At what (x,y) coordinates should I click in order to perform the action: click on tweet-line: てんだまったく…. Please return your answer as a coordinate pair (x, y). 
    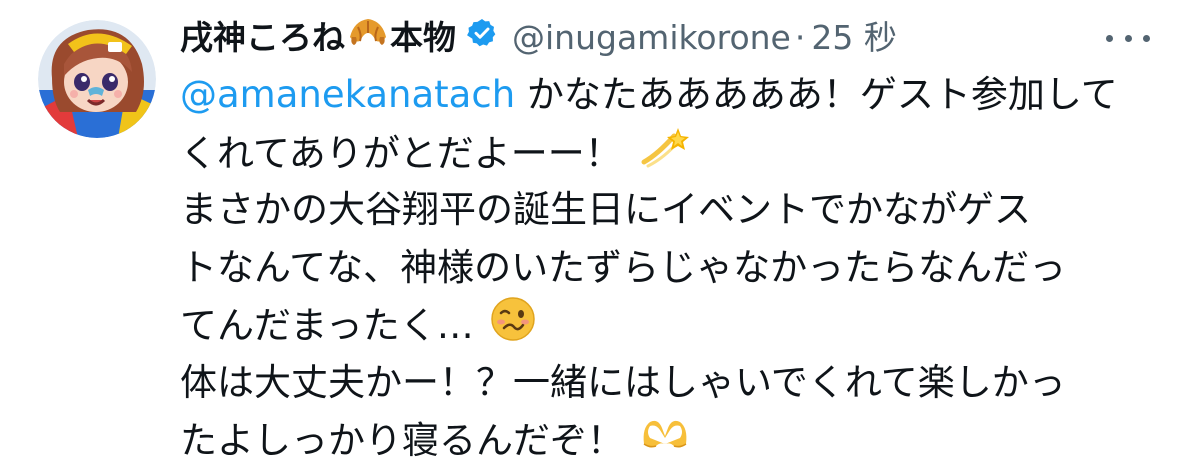
    Looking at the image, I should click on (660, 325).